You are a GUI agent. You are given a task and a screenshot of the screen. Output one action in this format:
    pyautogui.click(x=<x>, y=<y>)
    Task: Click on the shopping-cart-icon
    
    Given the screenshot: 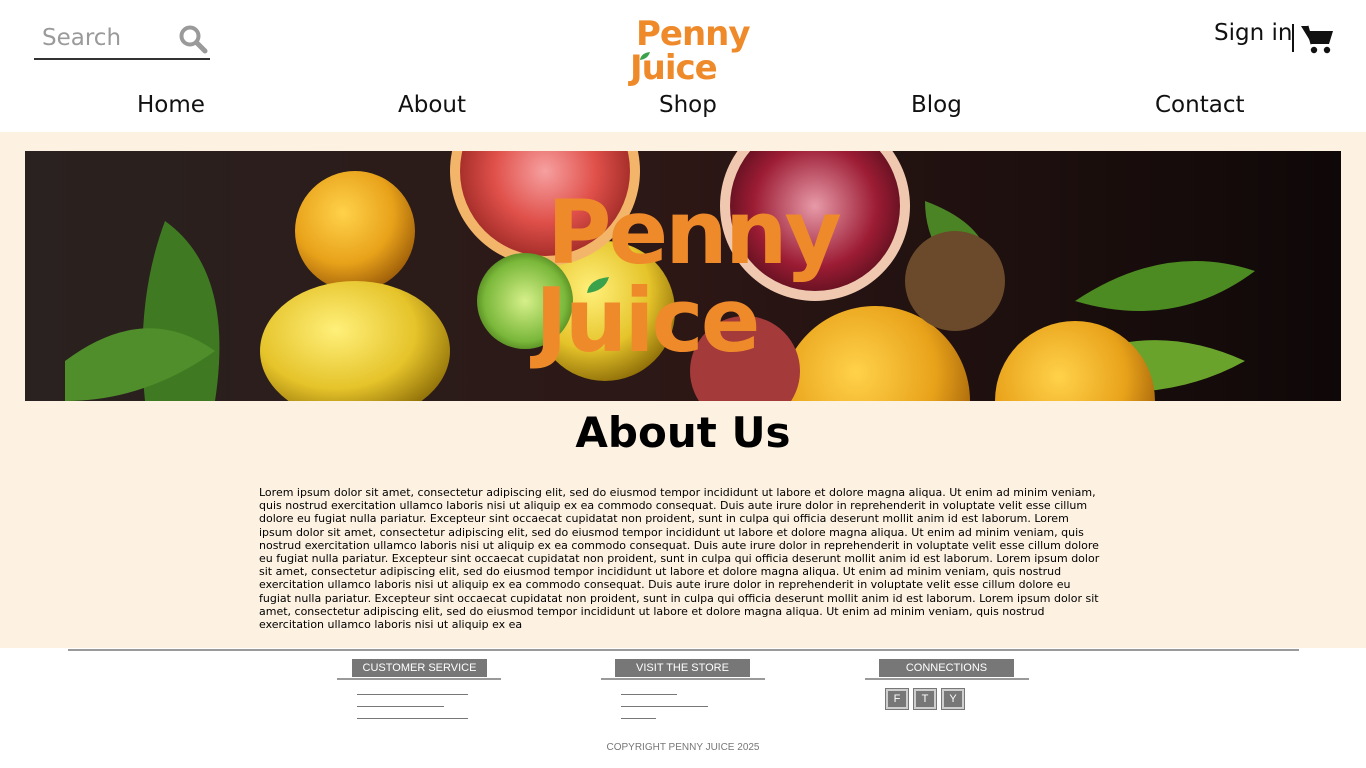 What is the action you would take?
    pyautogui.click(x=1317, y=39)
    